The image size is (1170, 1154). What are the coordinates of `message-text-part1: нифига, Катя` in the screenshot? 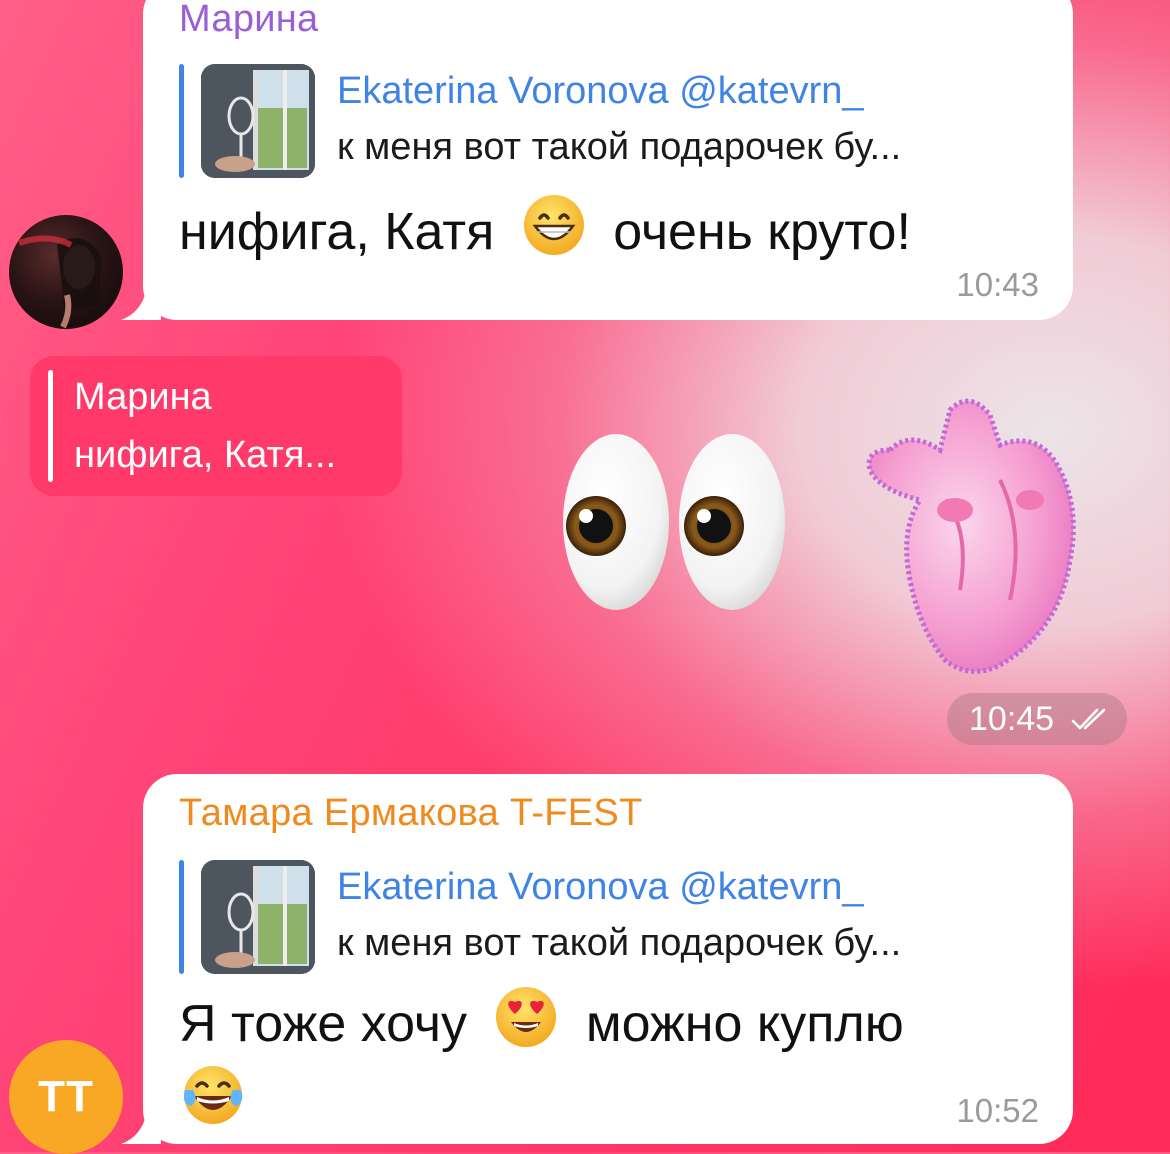 It's located at (337, 232).